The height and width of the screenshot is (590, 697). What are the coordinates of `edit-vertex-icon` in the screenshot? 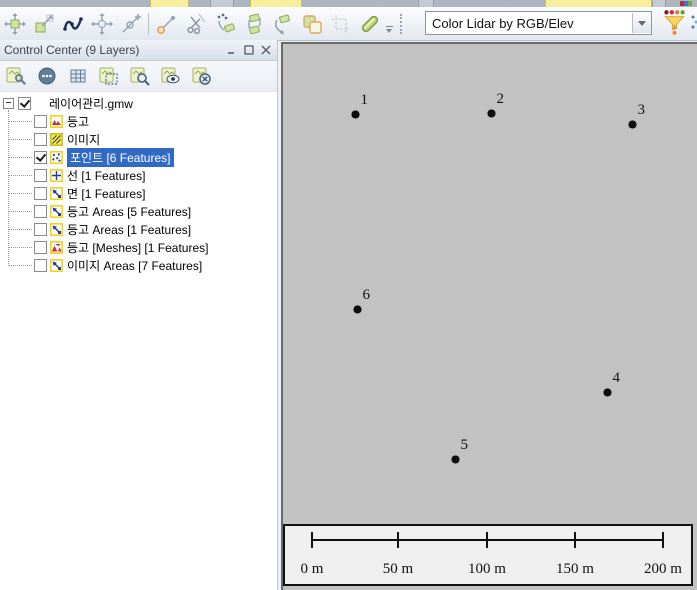 It's located at (165, 24).